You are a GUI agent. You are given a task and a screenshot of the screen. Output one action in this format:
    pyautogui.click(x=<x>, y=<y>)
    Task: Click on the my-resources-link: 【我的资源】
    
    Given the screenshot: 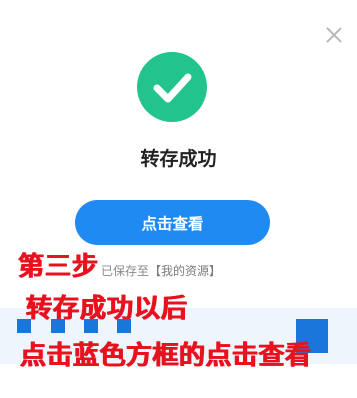 What is the action you would take?
    pyautogui.click(x=185, y=271)
    